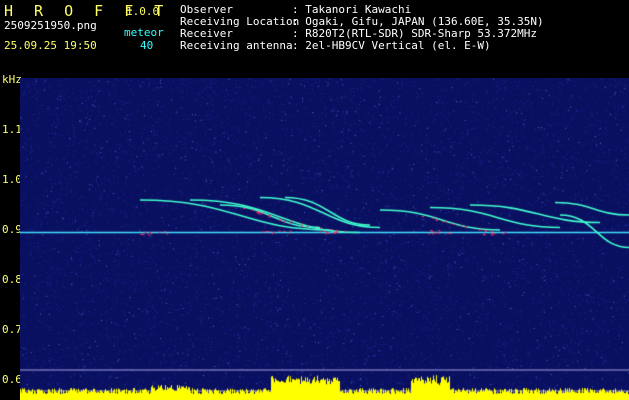 The image size is (629, 400). I want to click on freq-tick-label: 1.1, so click(12, 129).